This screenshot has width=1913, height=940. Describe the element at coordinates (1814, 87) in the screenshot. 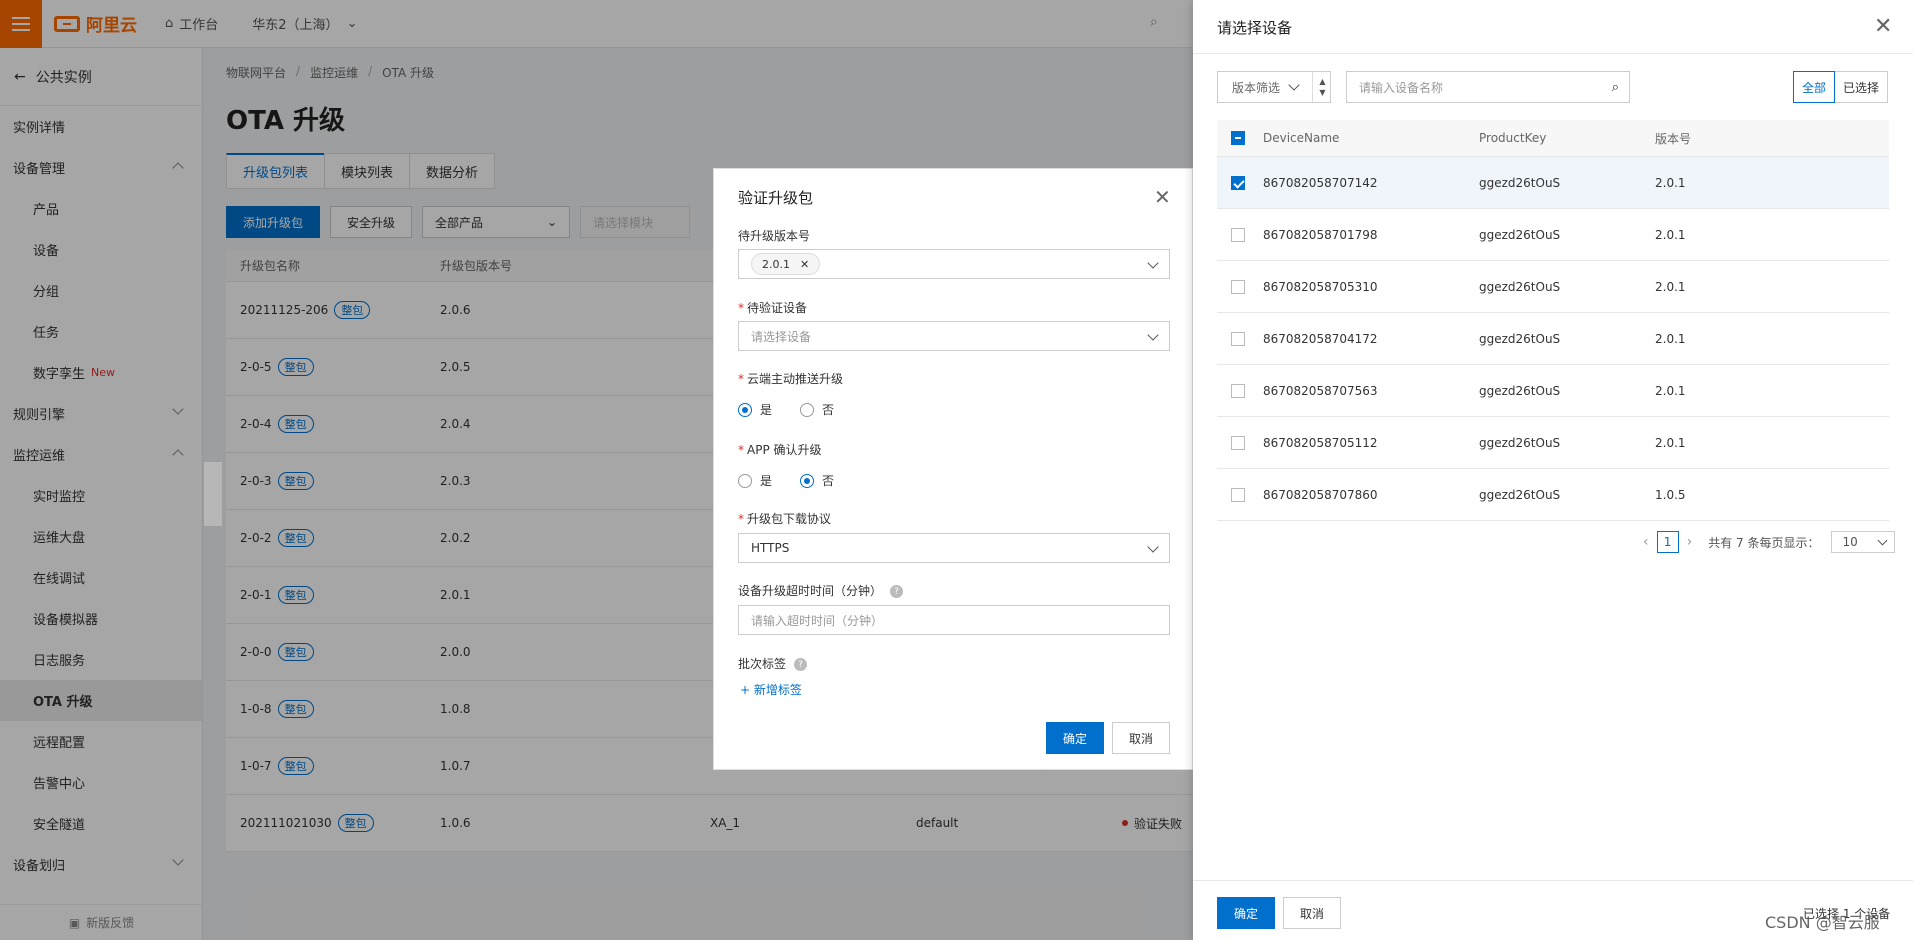

I see `tab-all: 全部` at that location.